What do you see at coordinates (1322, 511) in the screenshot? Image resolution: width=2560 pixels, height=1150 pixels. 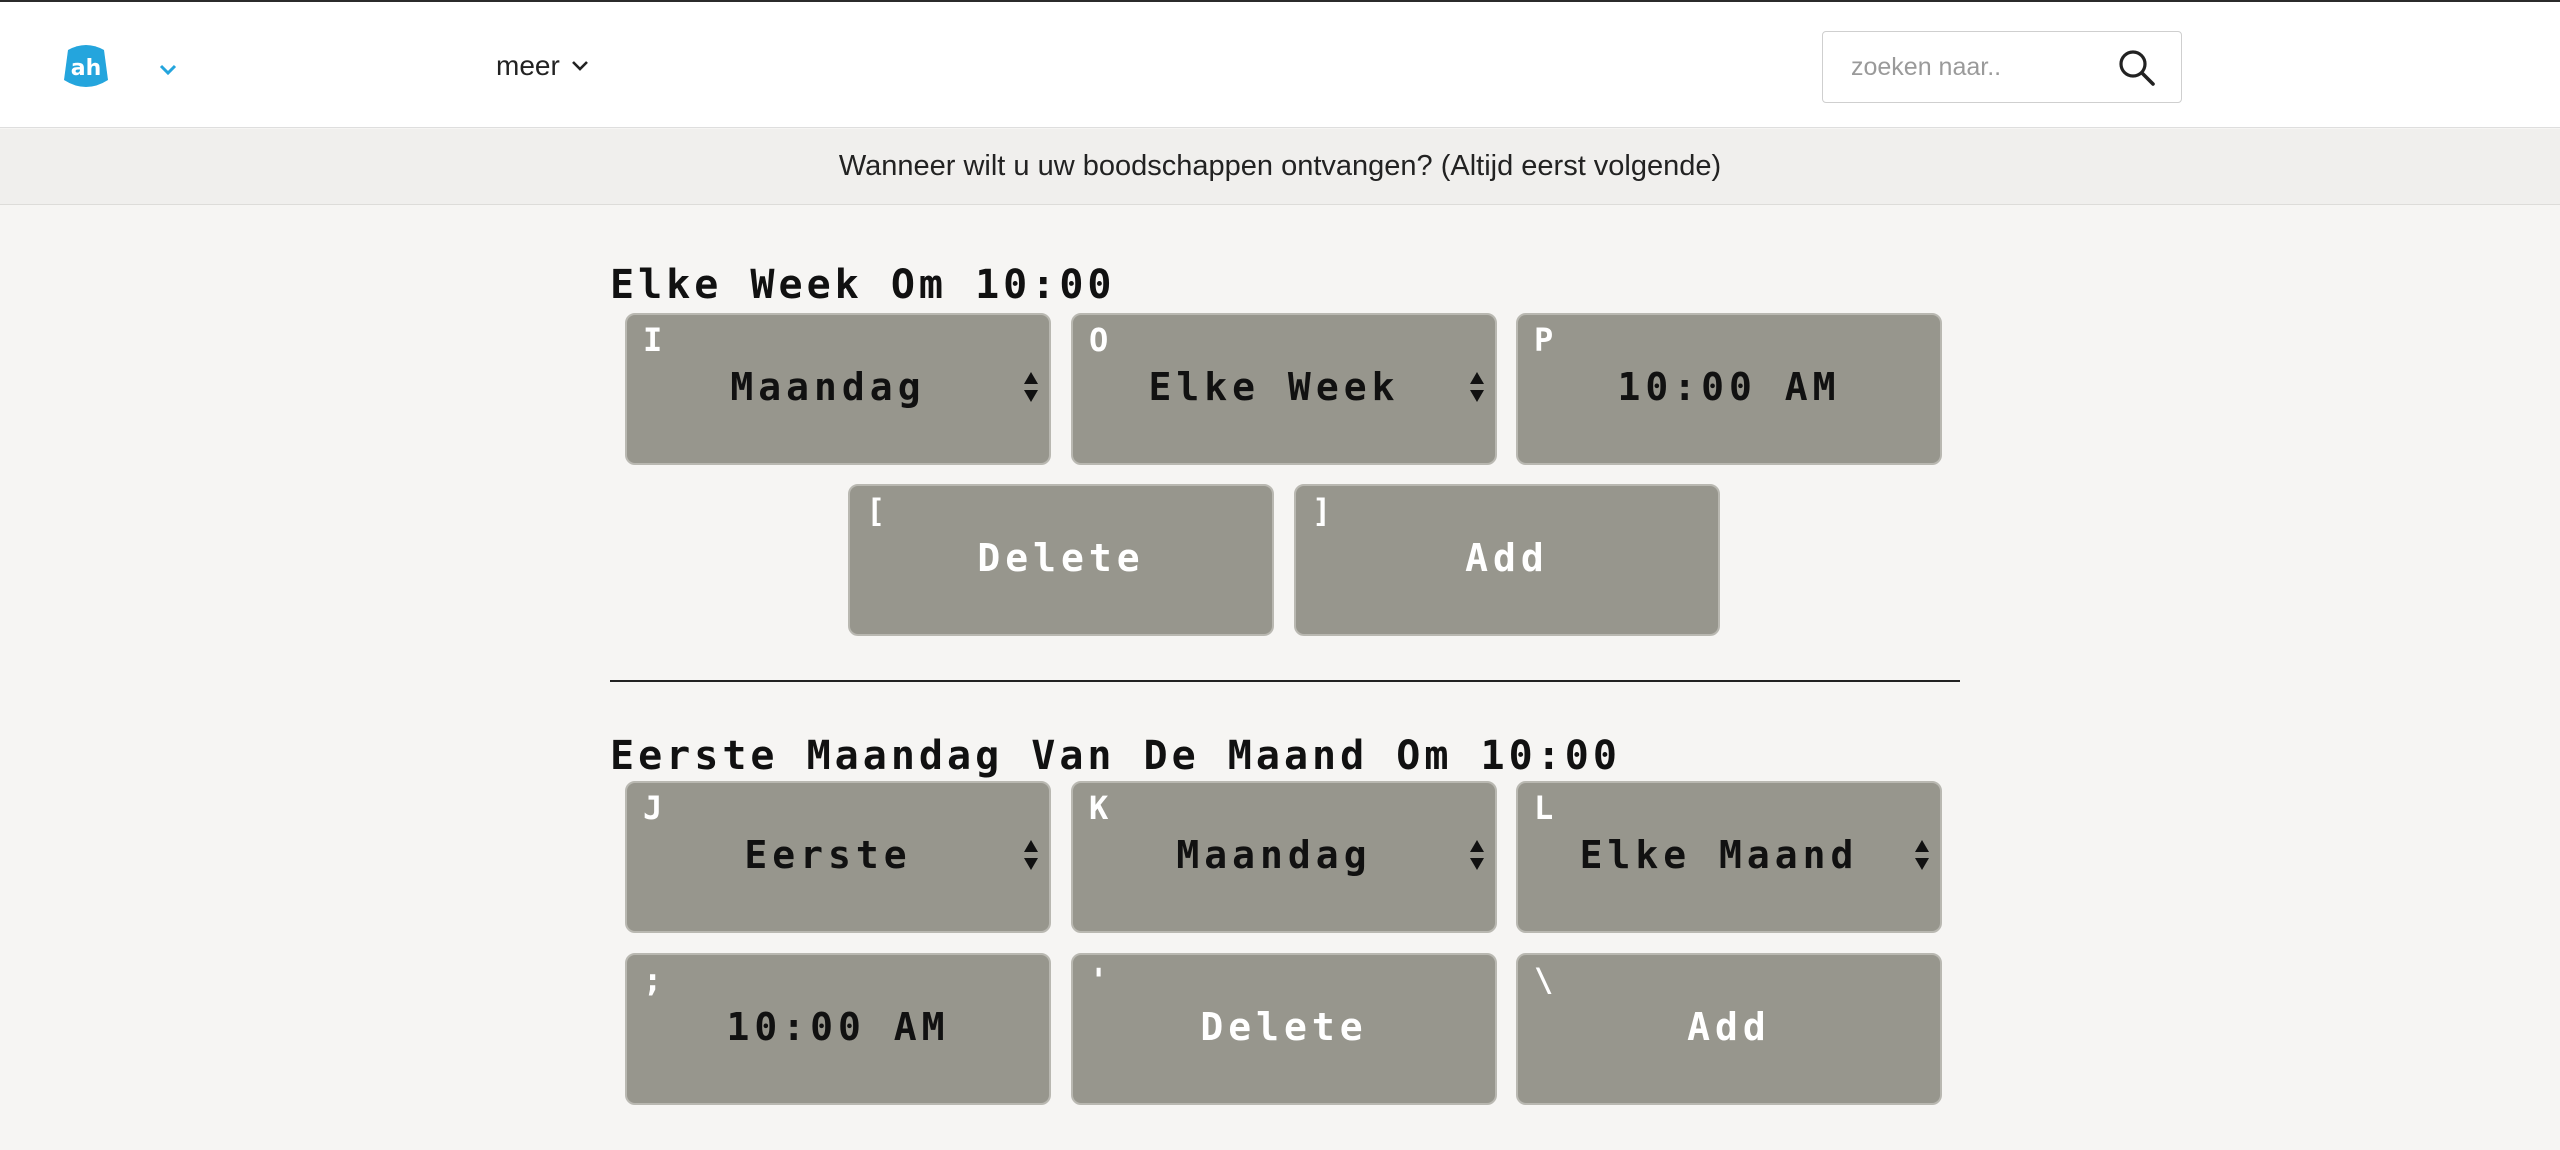 I see `shortcut-key: ]` at bounding box center [1322, 511].